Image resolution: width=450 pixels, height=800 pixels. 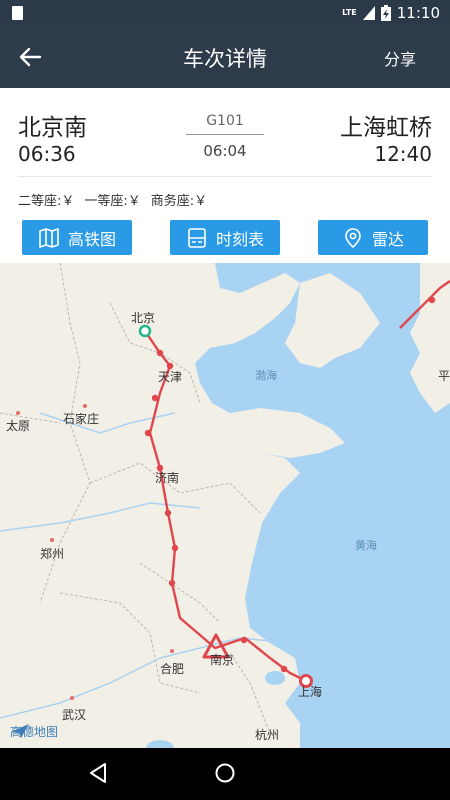 What do you see at coordinates (266, 375) in the screenshot?
I see `sea-label-bohai: 渤海` at bounding box center [266, 375].